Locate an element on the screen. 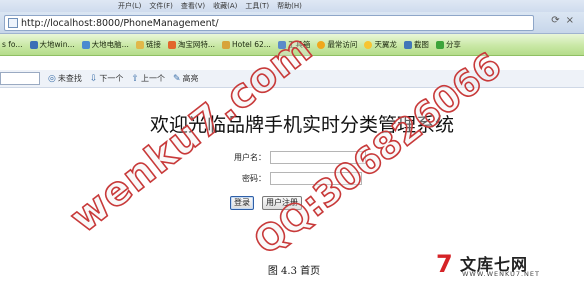  browser-menubar: 开户(L) 文件(F) 查看(V) 收藏(A) 工具(T) 帮助(H) is located at coordinates (292, 6).